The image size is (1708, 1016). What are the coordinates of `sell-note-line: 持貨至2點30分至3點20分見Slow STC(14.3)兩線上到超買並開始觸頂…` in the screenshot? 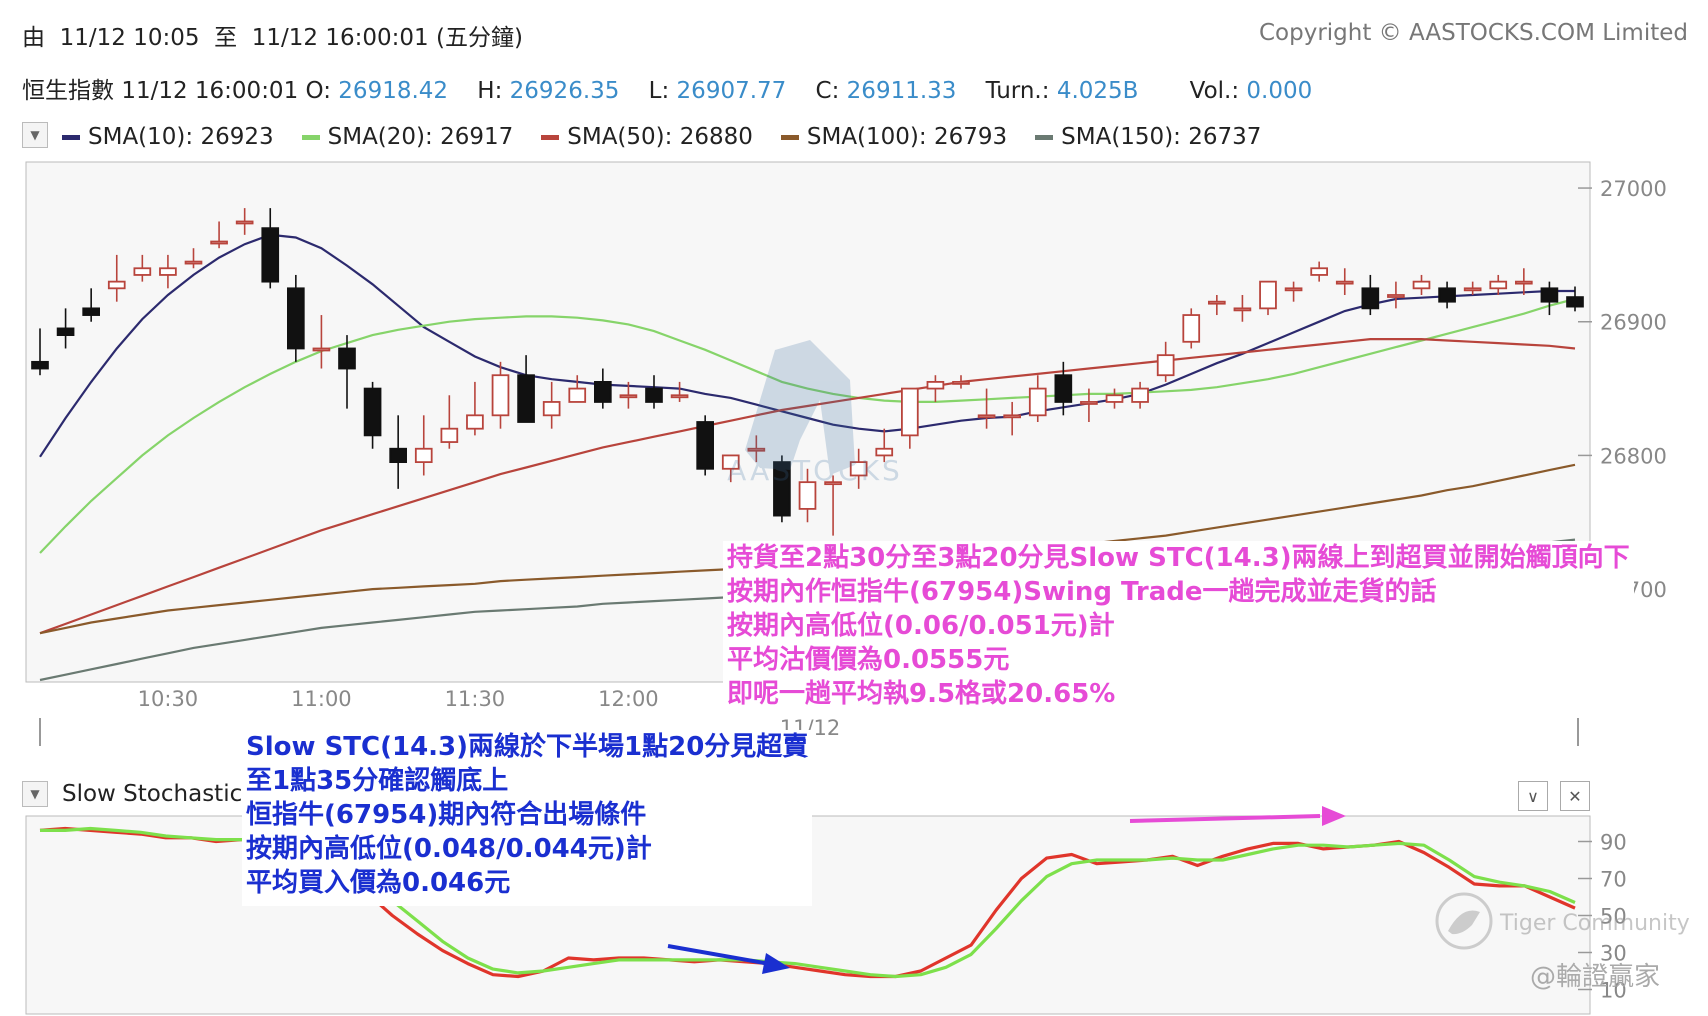 It's located at (1178, 558).